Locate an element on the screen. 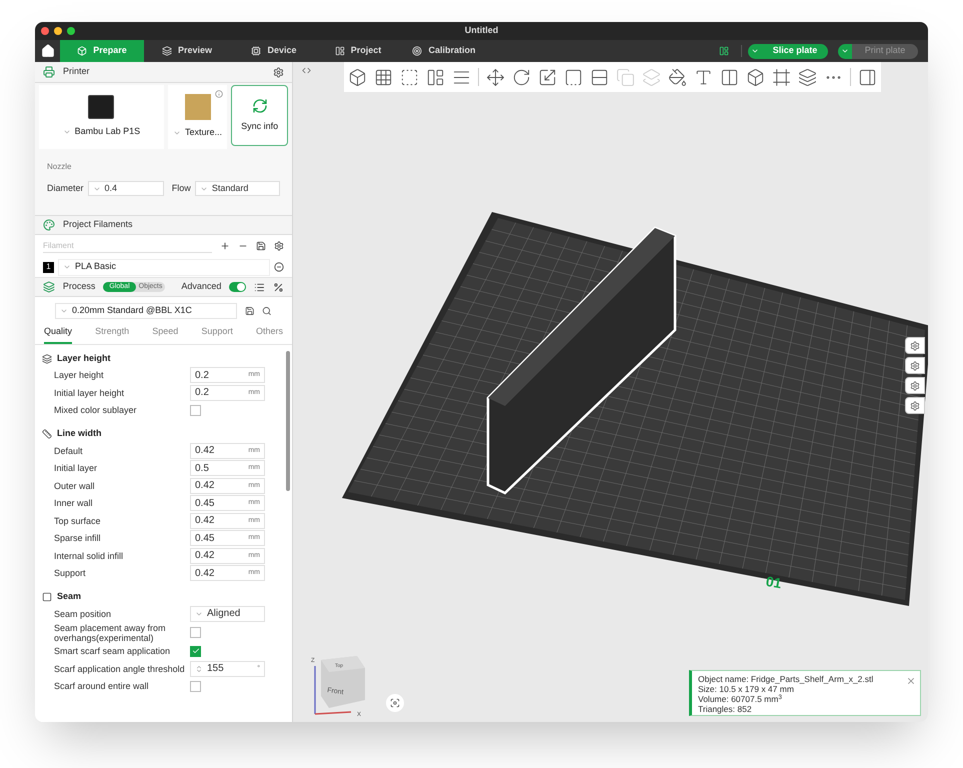 This screenshot has height=768, width=963. main-tab: Preview is located at coordinates (187, 51).